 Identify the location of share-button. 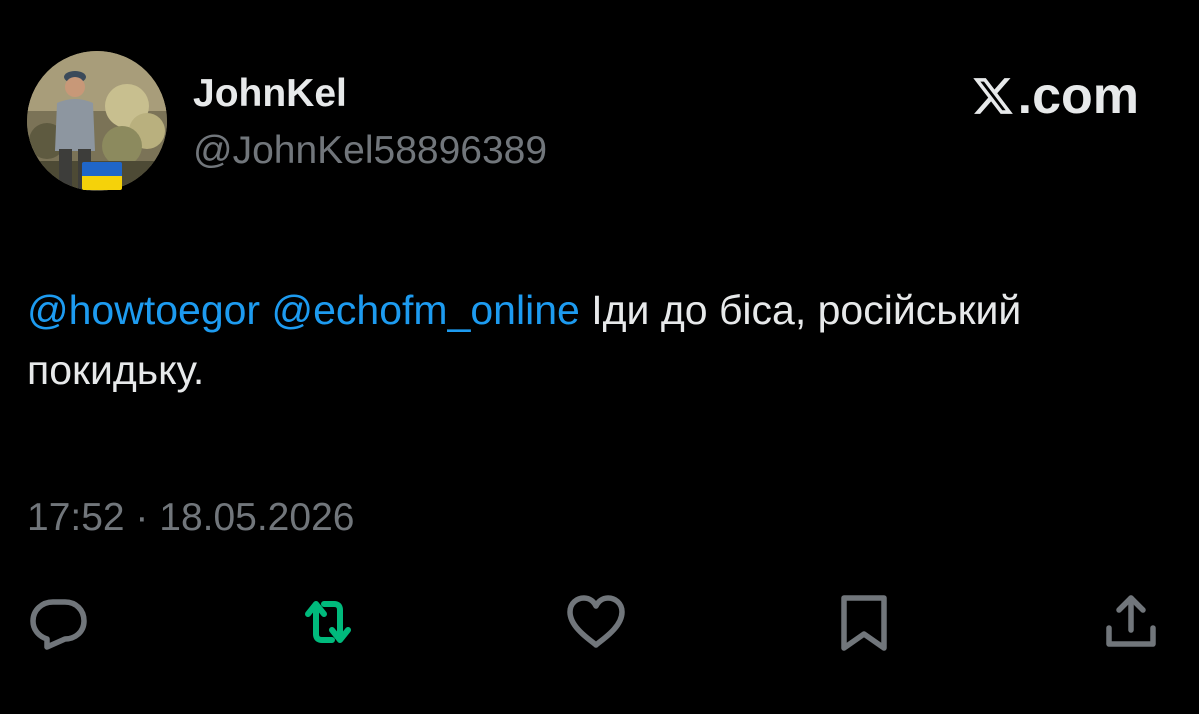
(1131, 622).